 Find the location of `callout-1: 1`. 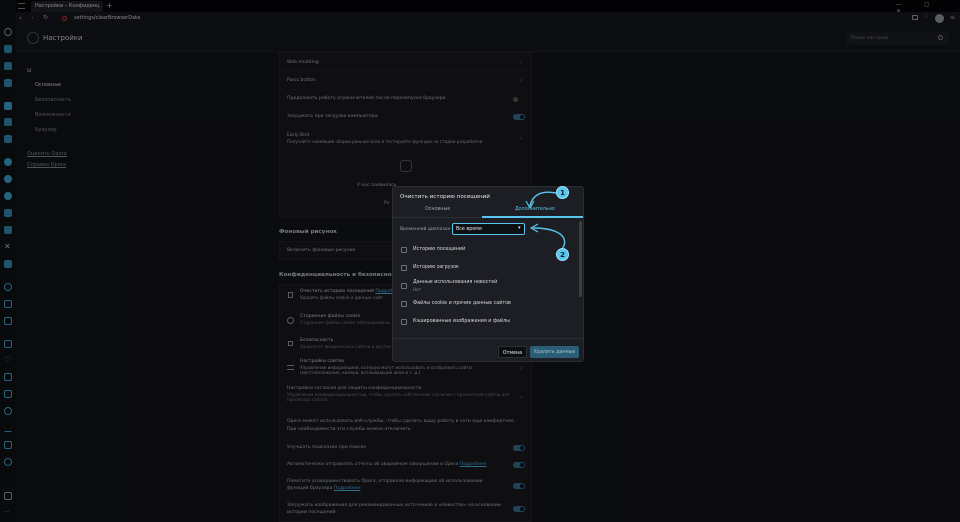

callout-1: 1 is located at coordinates (562, 192).